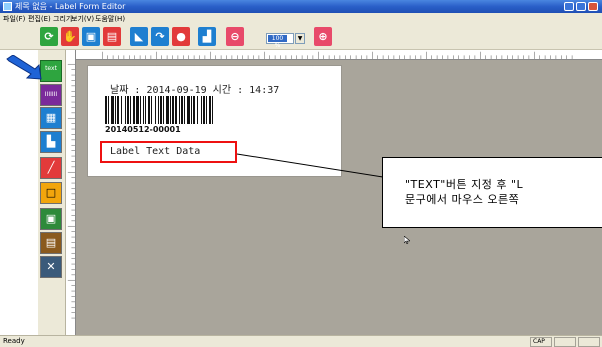 The height and width of the screenshot is (347, 602). Describe the element at coordinates (464, 184) in the screenshot. I see `callout-line-1: "TEXT"버튼 지정 후 "L` at that location.